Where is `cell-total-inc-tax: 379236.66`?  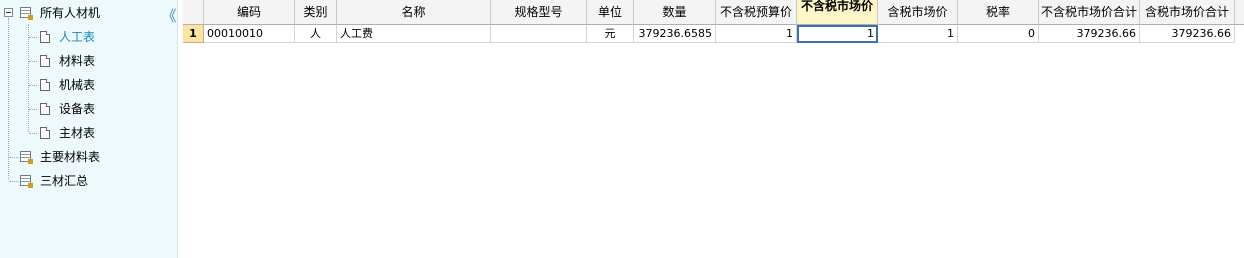 cell-total-inc-tax: 379236.66 is located at coordinates (1187, 34).